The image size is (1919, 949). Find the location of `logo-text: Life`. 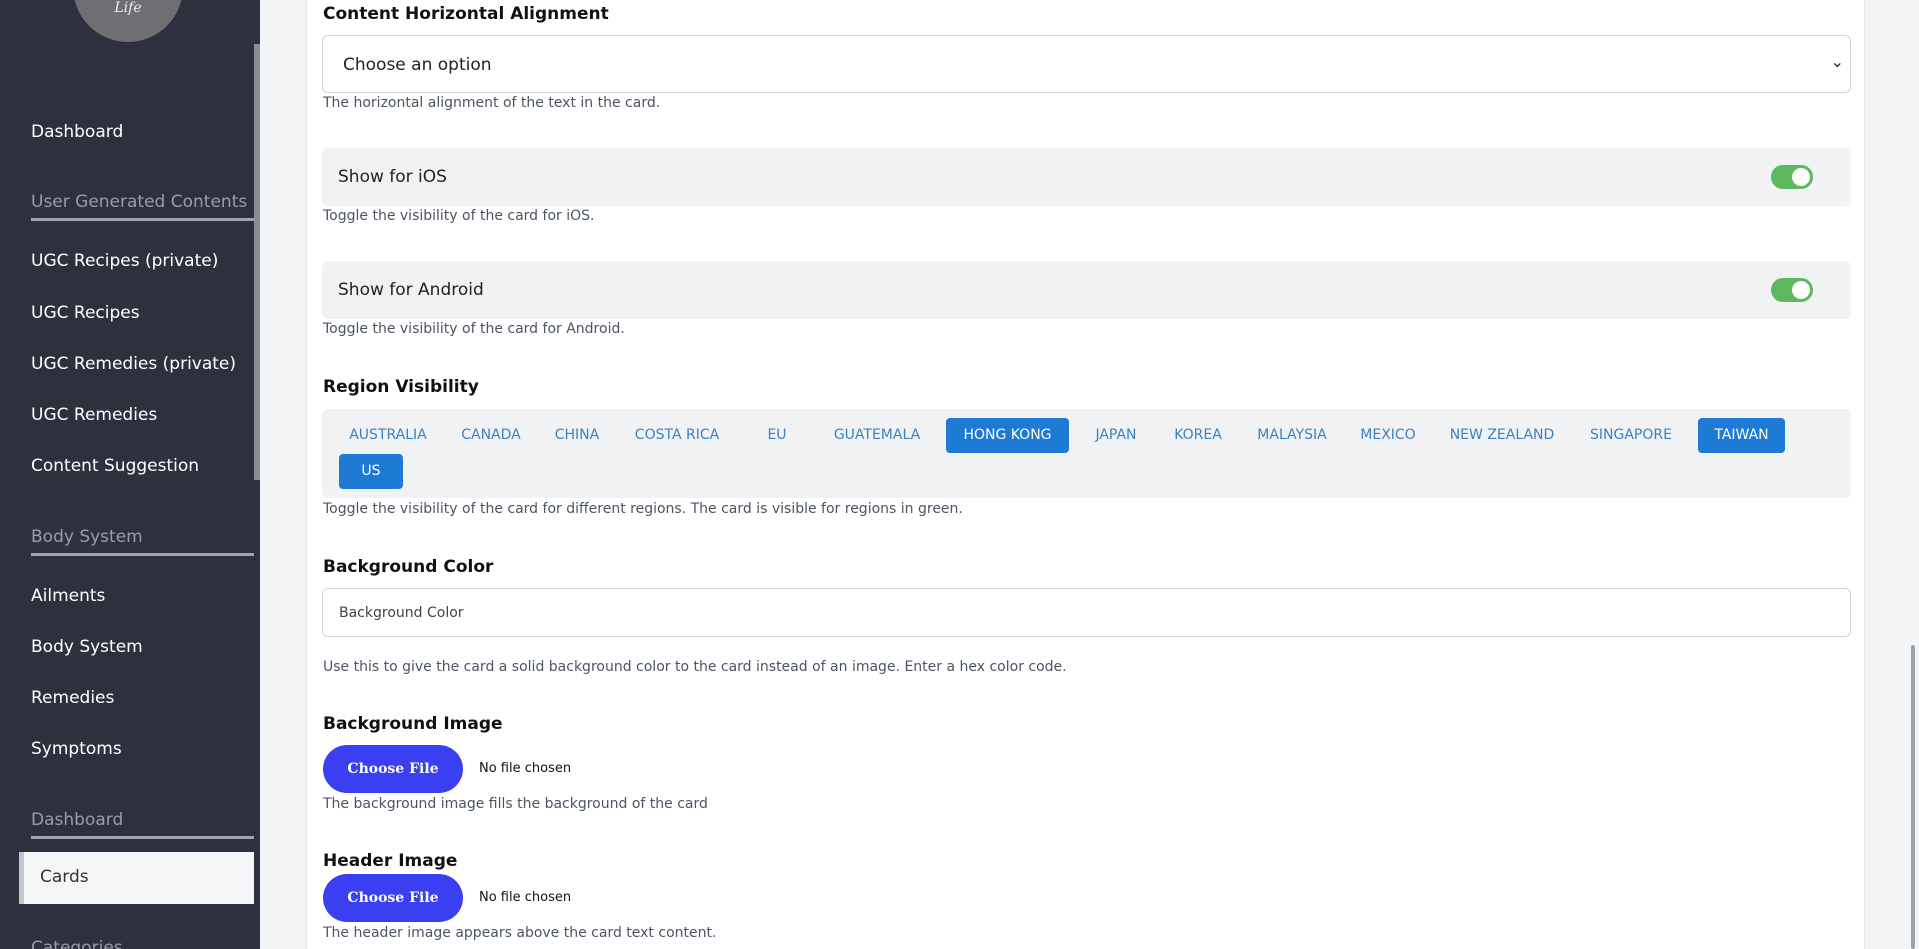

logo-text: Life is located at coordinates (128, 8).